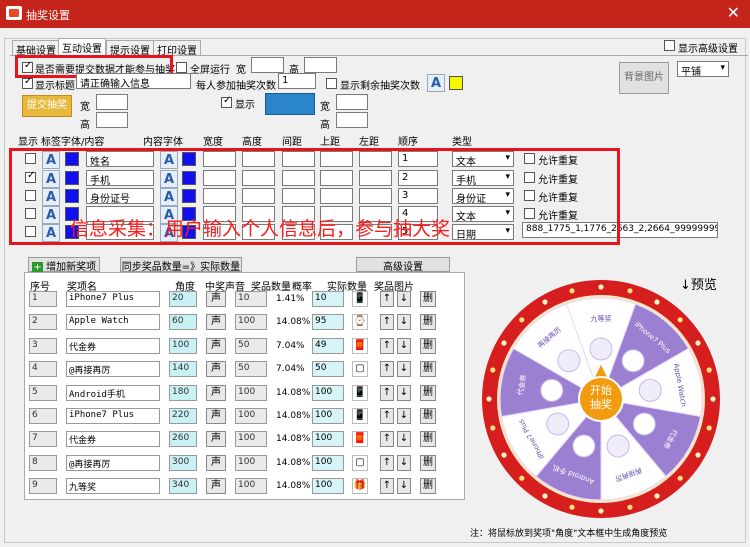 The width and height of the screenshot is (750, 547). What do you see at coordinates (669, 45) in the screenshot?
I see `show-advanced-checkbox` at bounding box center [669, 45].